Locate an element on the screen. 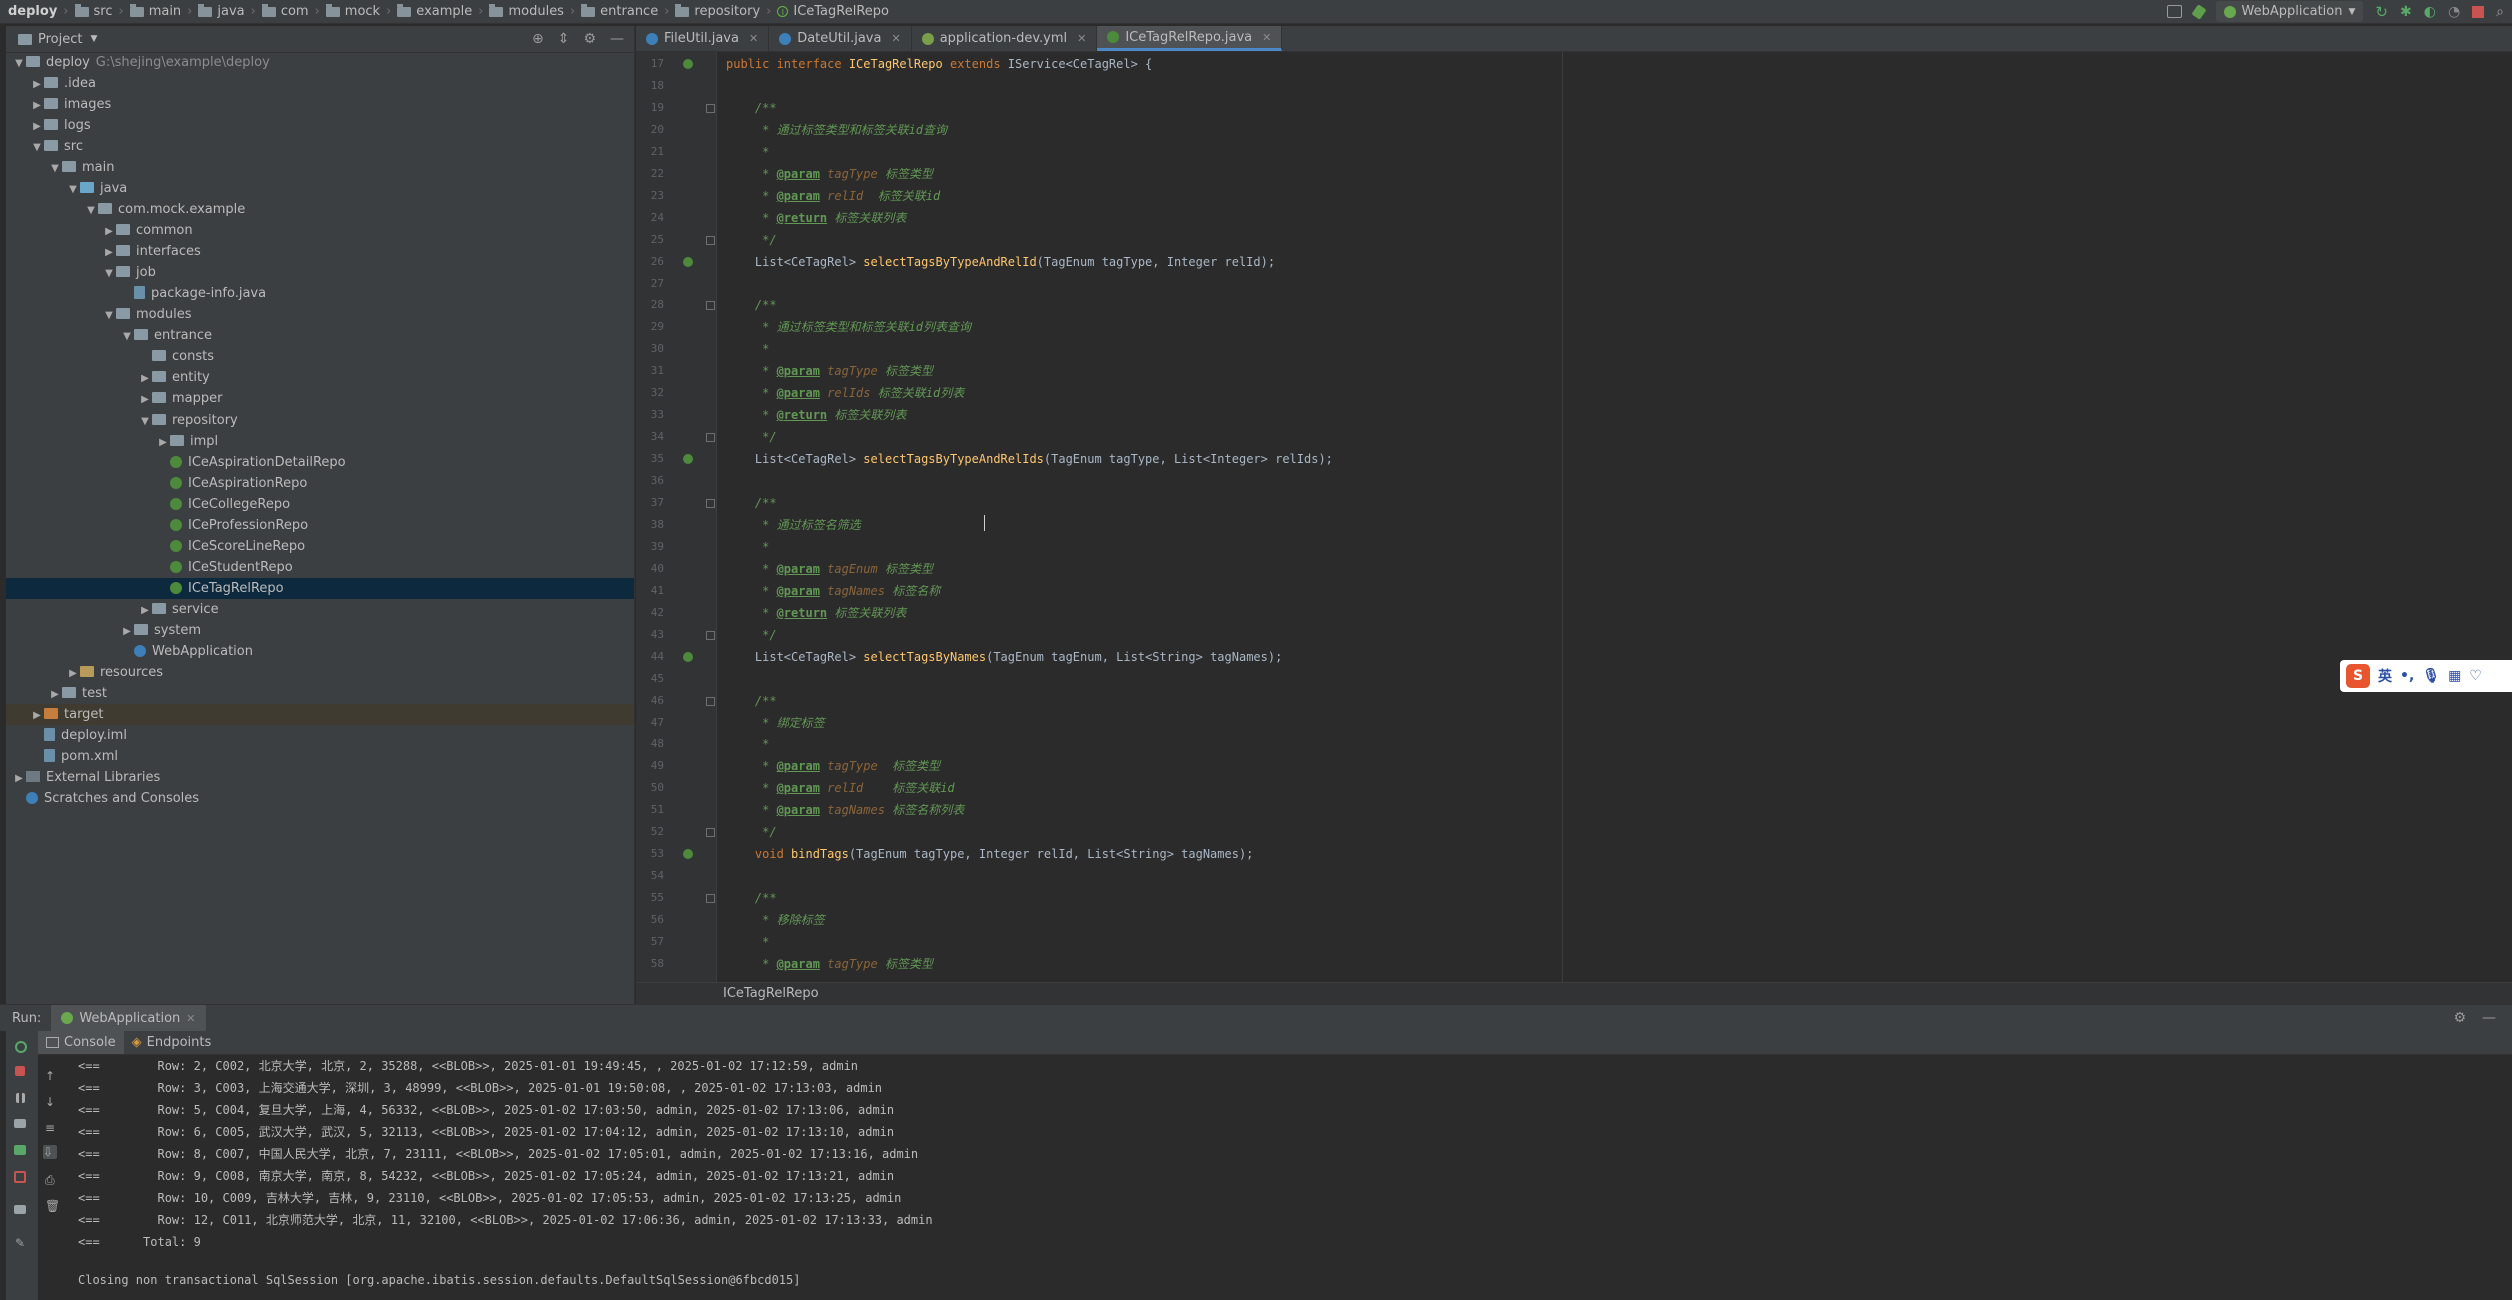 This screenshot has width=2512, height=1300. tree-item: ▼ repository is located at coordinates (320, 420).